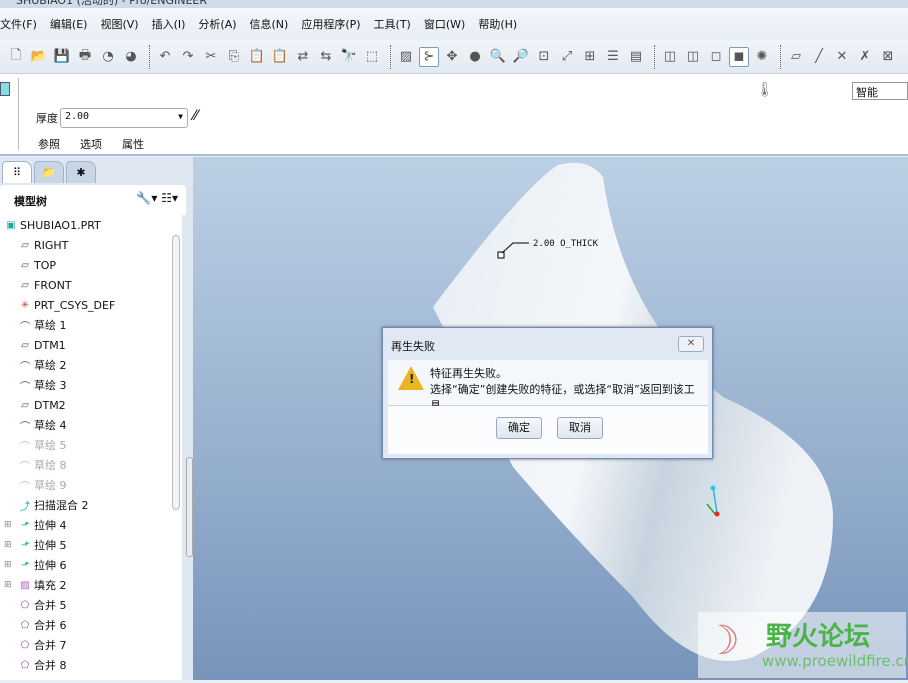 This screenshot has width=908, height=683. Describe the element at coordinates (69, 24) in the screenshot. I see `menu-item: 编辑(E)` at that location.